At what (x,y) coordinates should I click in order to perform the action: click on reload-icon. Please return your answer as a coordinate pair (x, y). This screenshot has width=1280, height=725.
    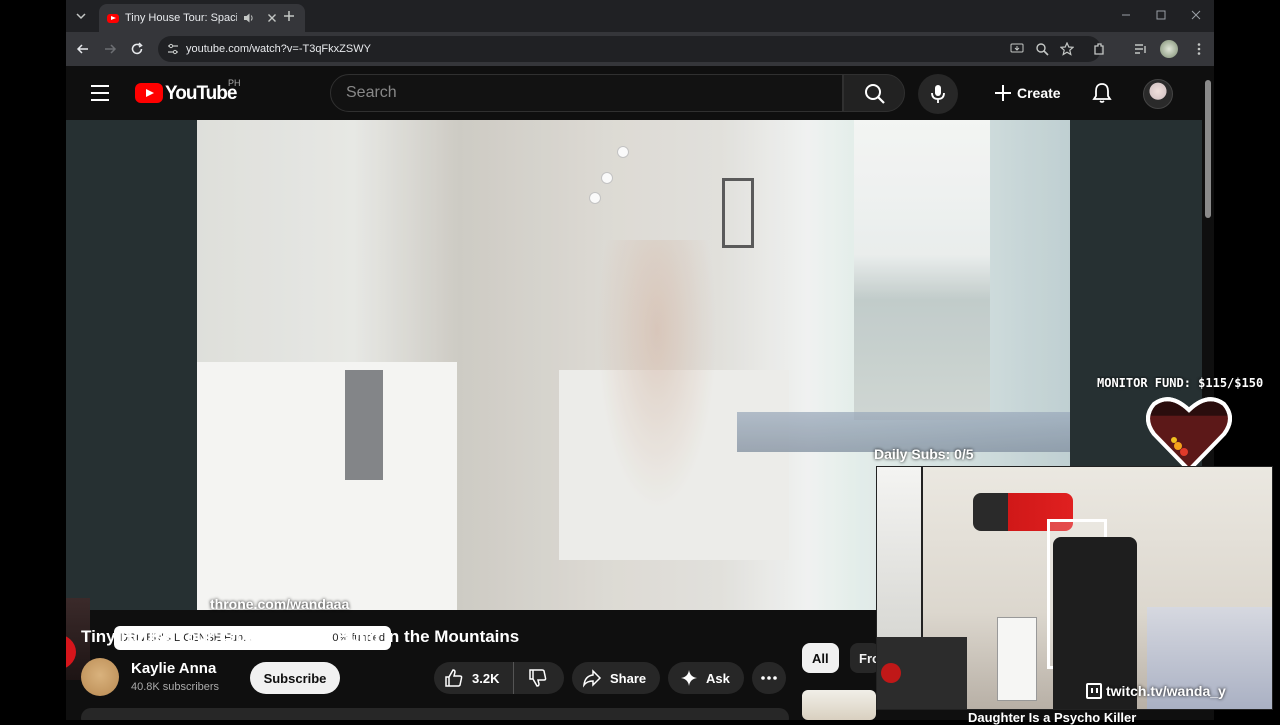
    Looking at the image, I should click on (137, 49).